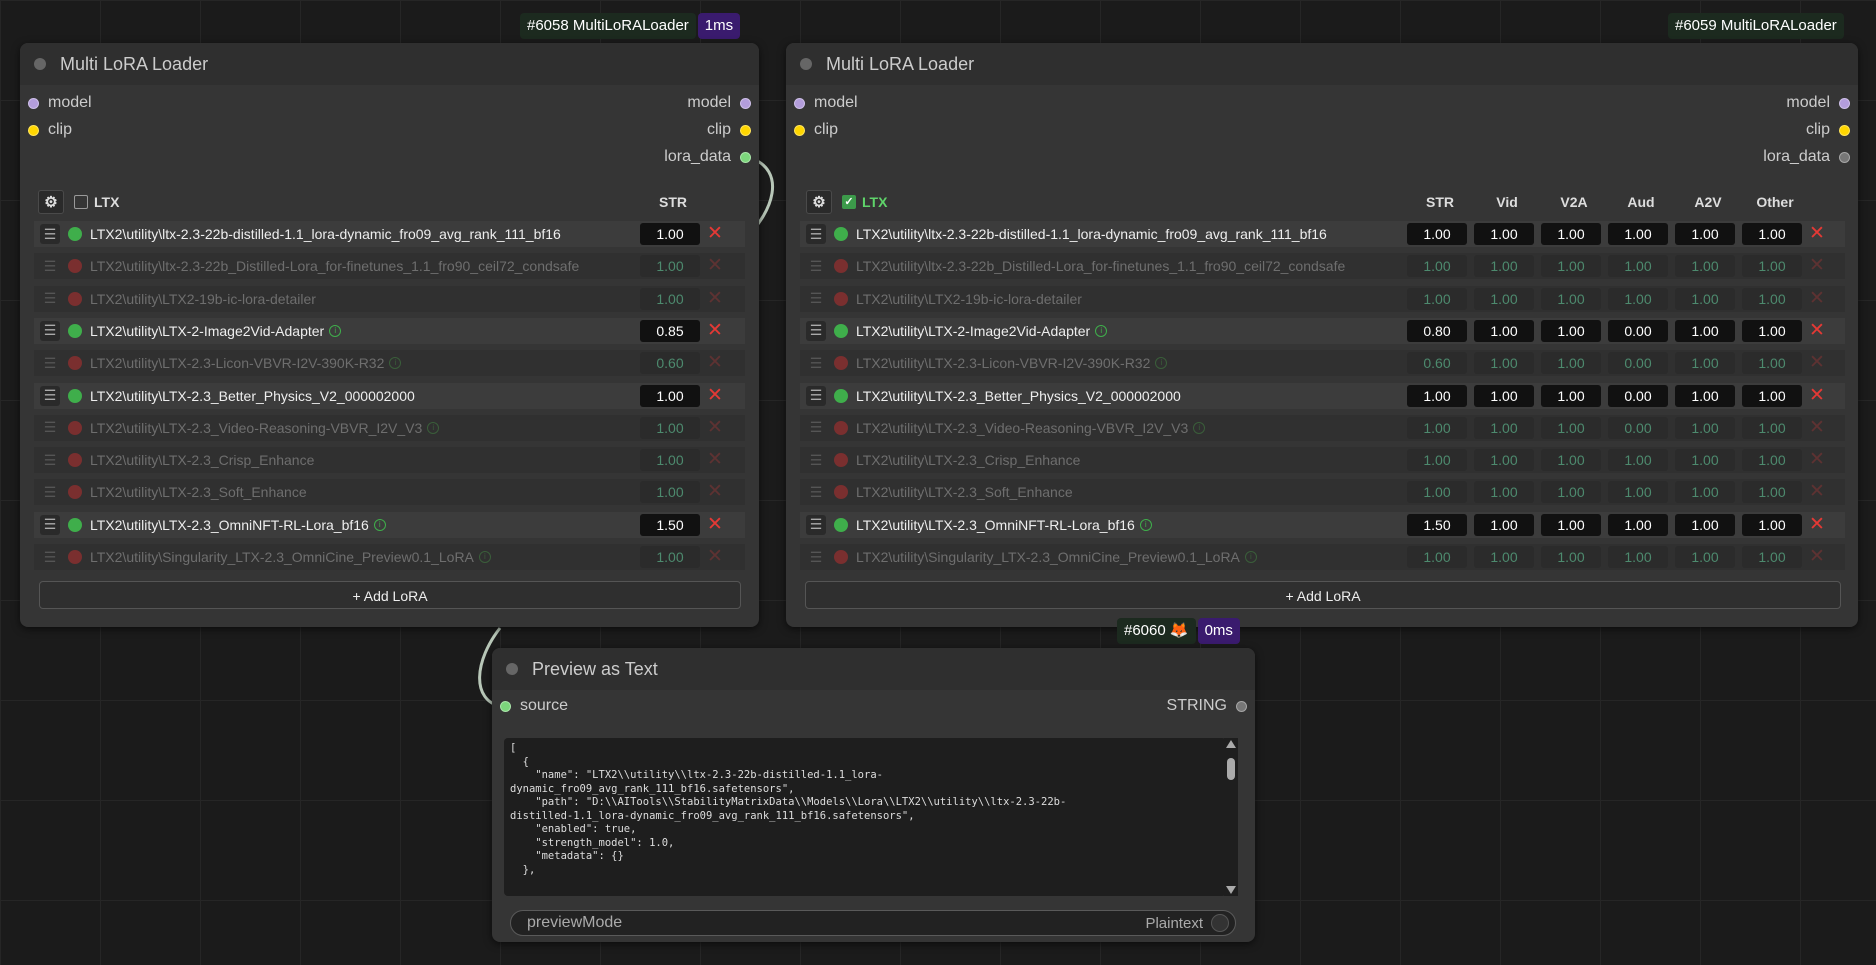 The height and width of the screenshot is (965, 1876). What do you see at coordinates (707, 157) in the screenshot?
I see `output-slot-lora_data: lora_data` at bounding box center [707, 157].